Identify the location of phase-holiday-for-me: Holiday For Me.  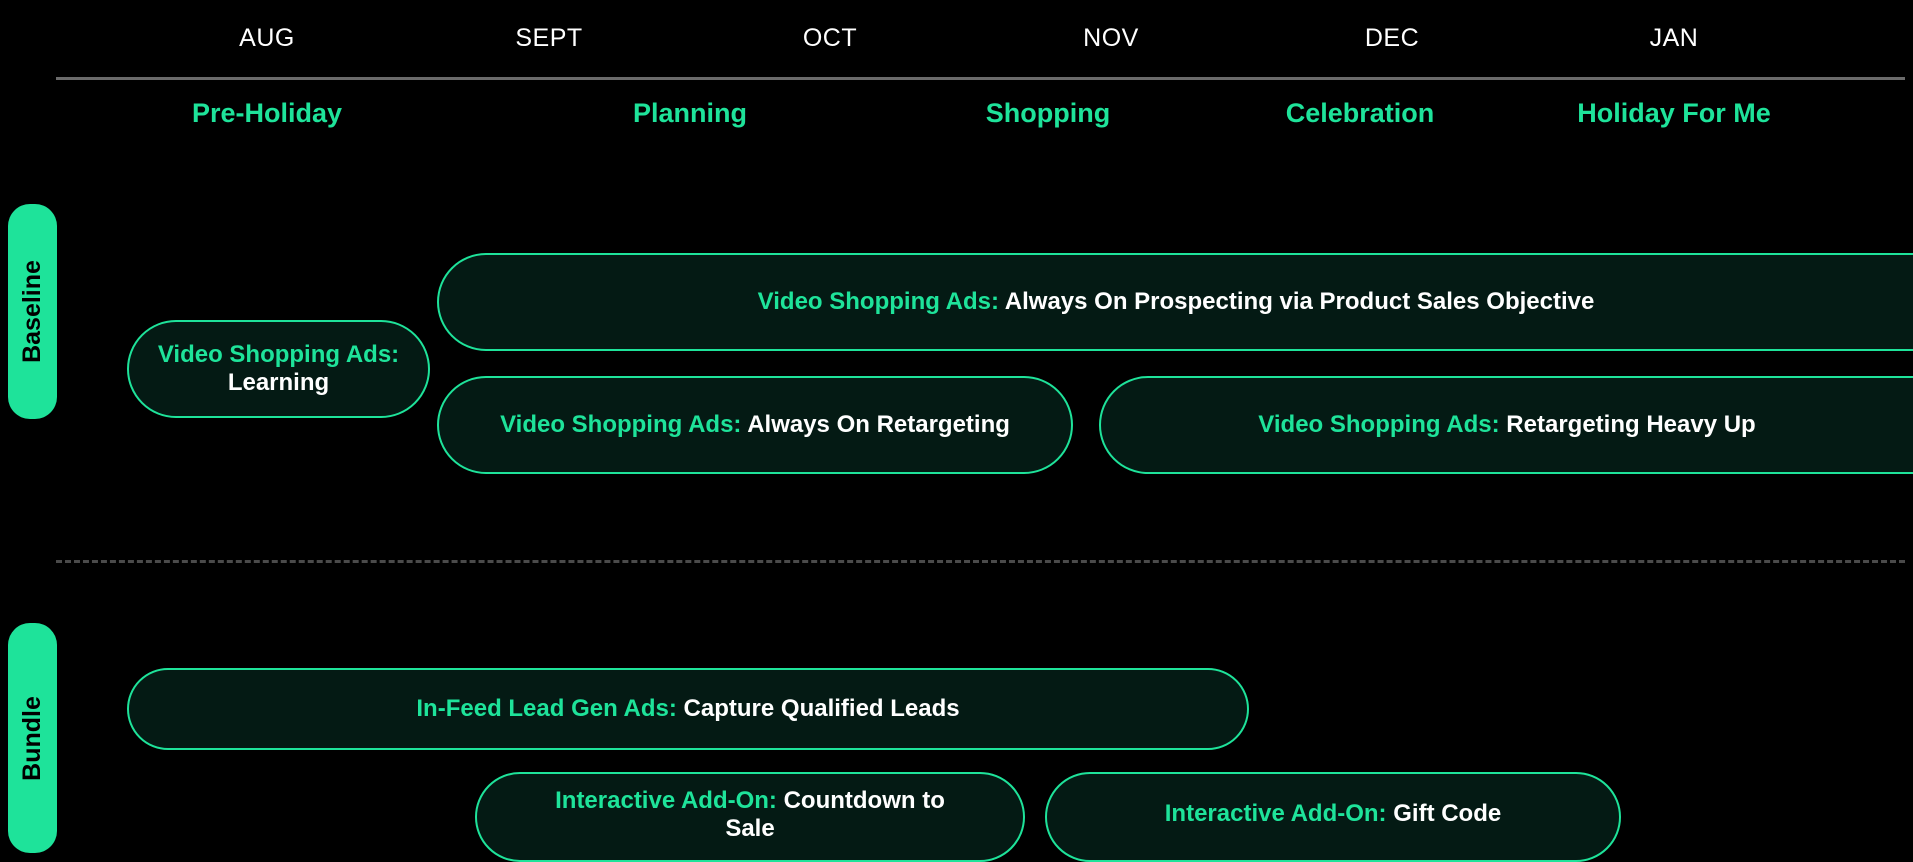
(1674, 113).